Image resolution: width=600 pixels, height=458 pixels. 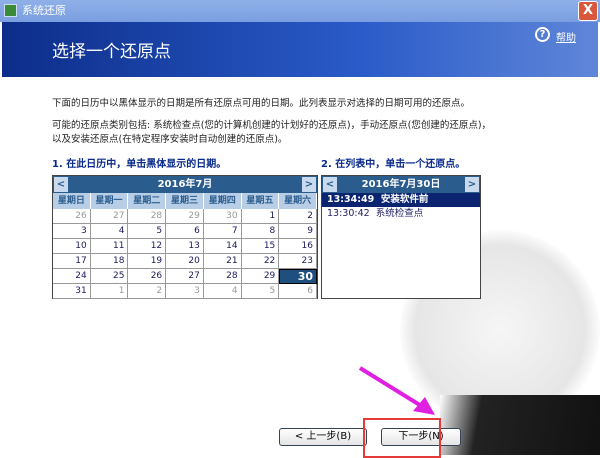 I want to click on weekday-header: 星期六, so click(x=298, y=201).